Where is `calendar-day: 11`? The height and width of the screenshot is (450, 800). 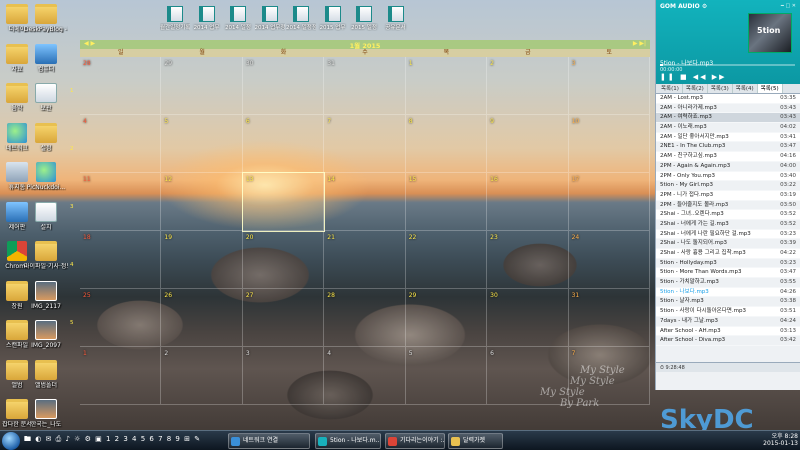
calendar-day: 11 is located at coordinates (121, 202).